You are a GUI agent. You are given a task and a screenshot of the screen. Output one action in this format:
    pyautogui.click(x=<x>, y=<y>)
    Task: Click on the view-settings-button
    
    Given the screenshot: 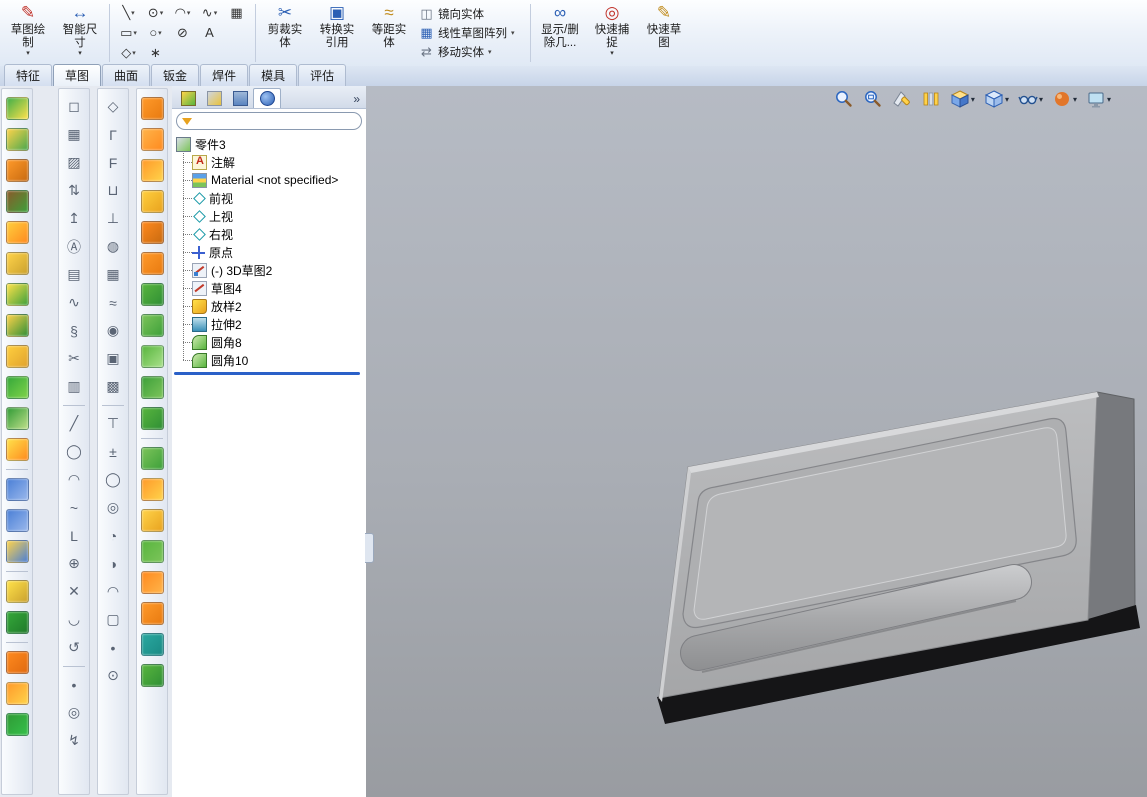 What is the action you would take?
    pyautogui.click(x=931, y=99)
    